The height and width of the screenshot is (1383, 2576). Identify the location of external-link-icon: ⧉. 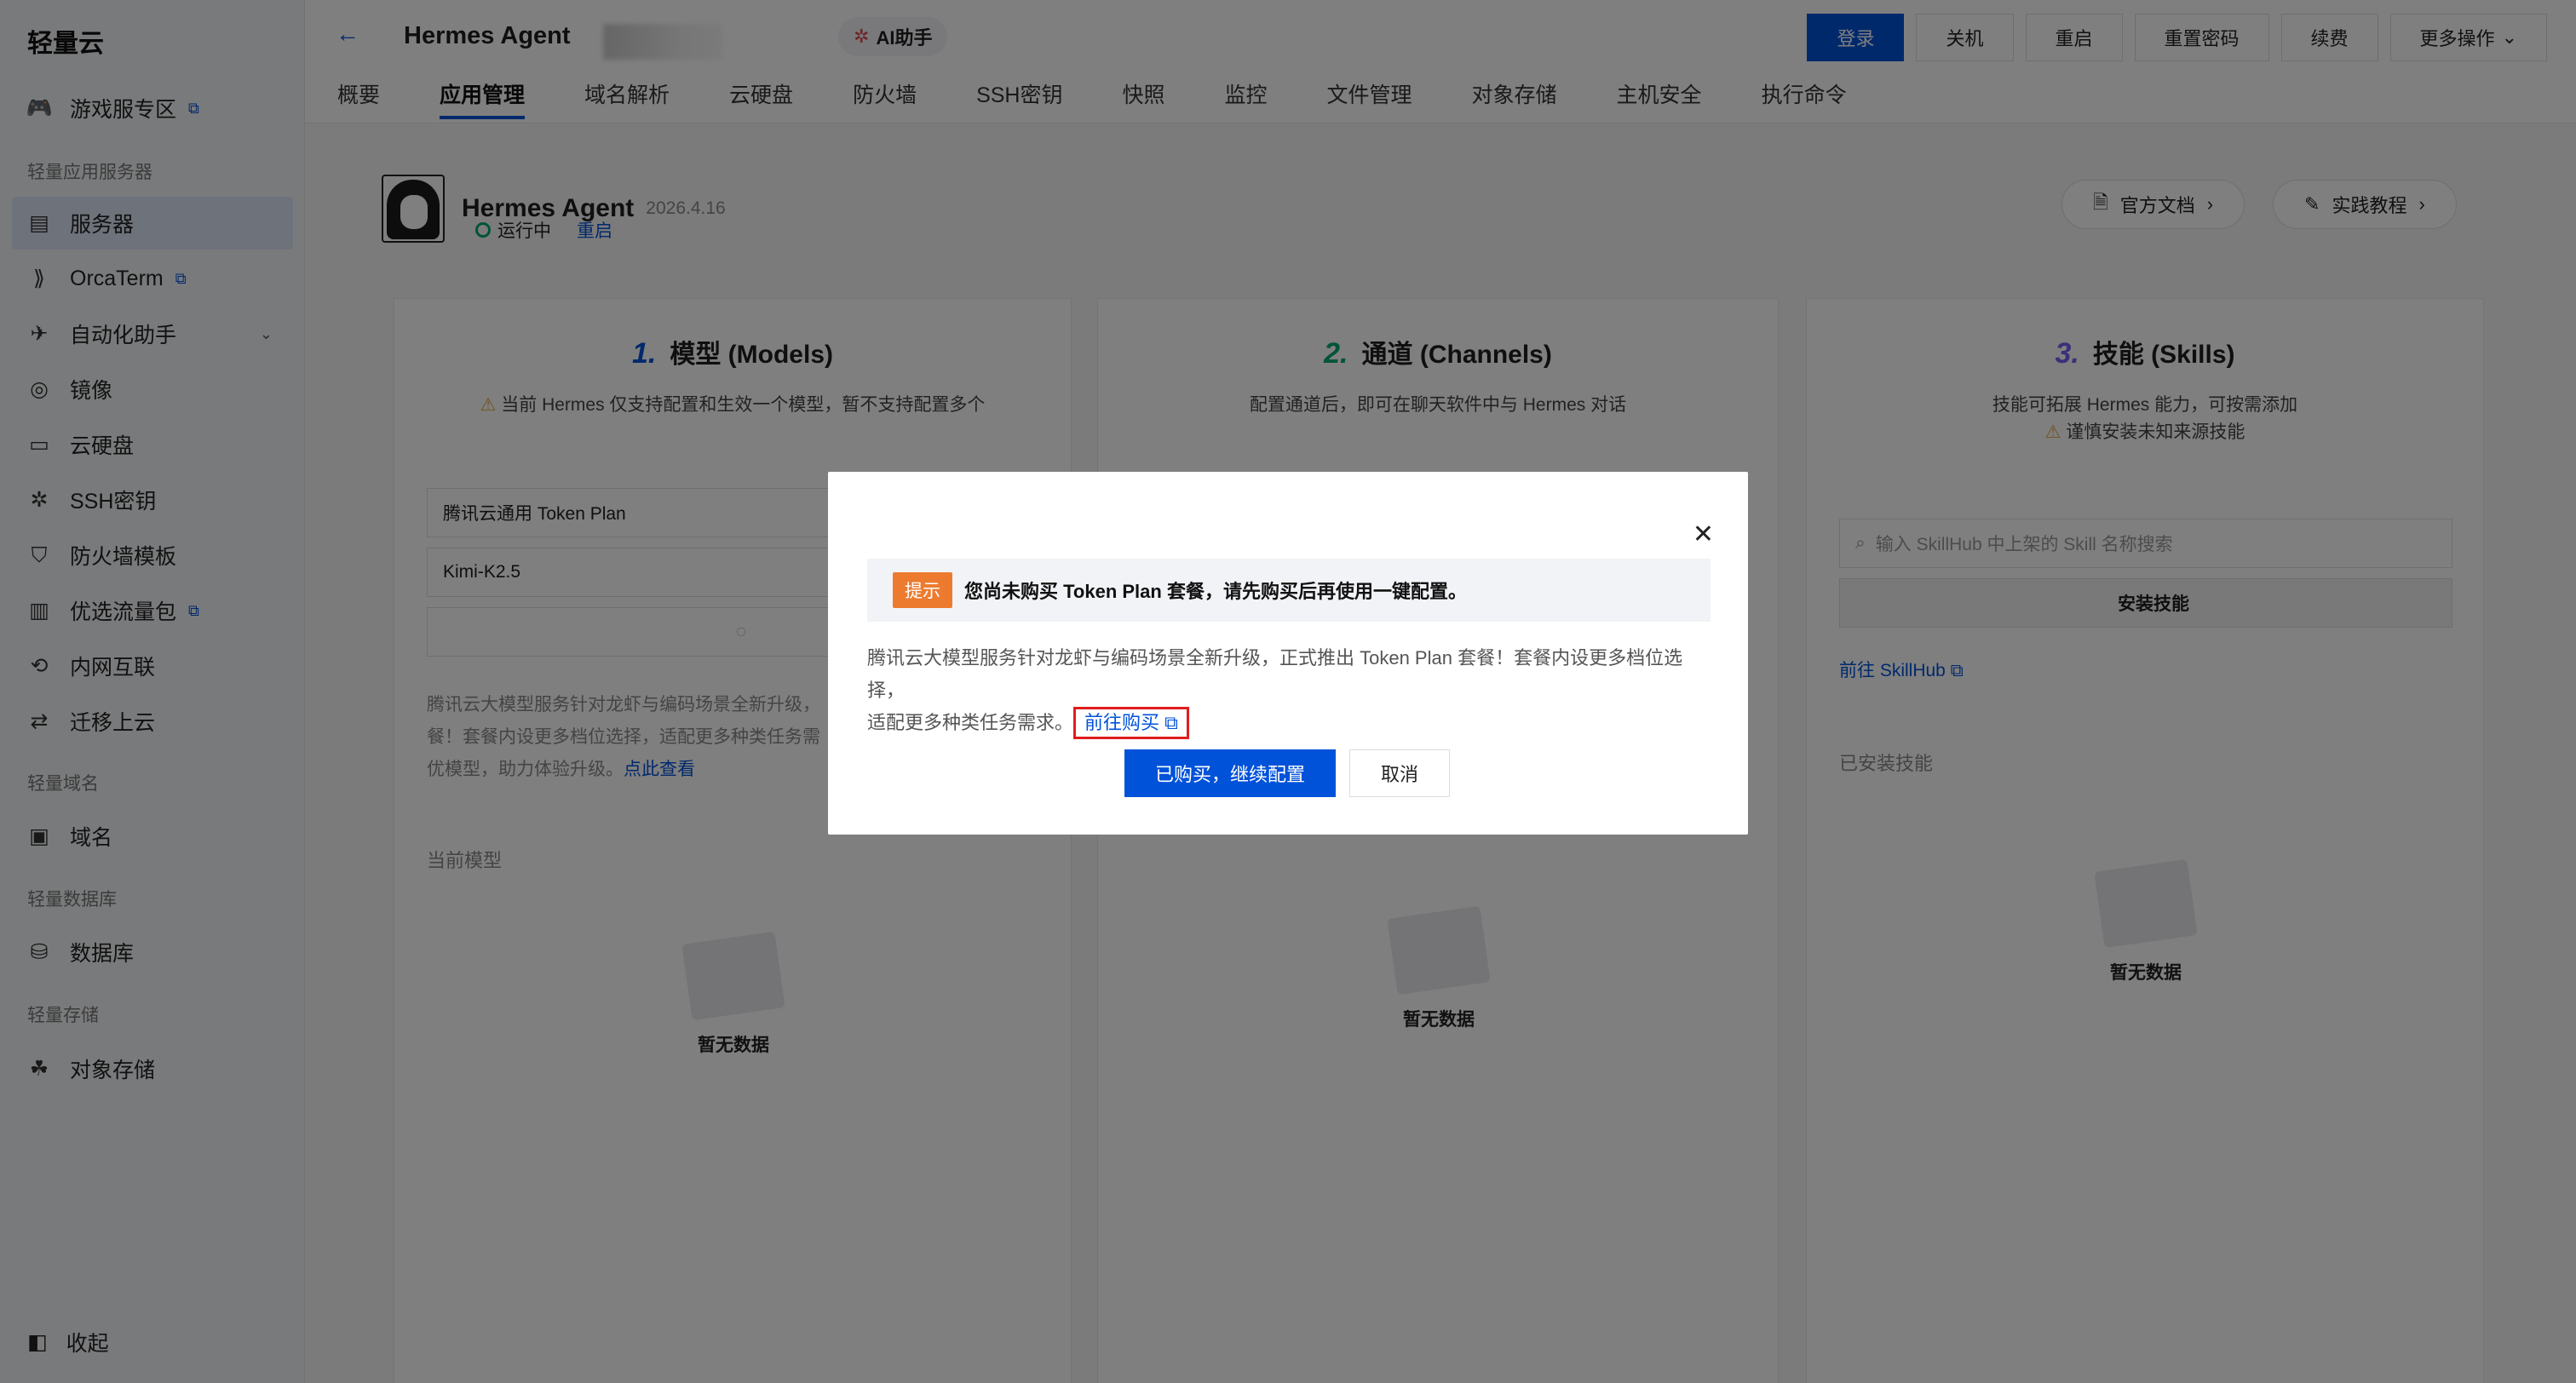
(1171, 722).